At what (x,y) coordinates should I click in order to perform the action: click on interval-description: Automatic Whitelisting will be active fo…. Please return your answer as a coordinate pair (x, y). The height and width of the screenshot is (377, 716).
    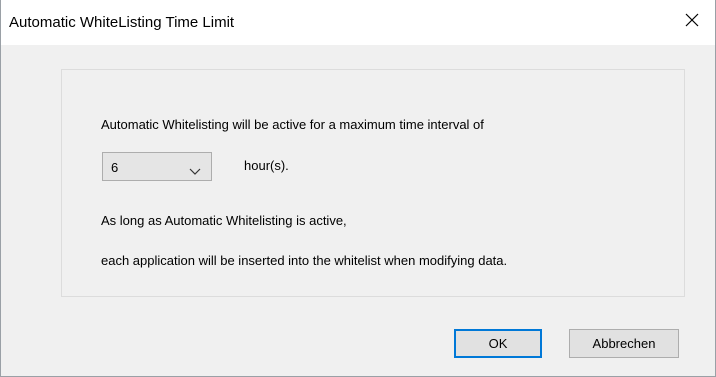
    Looking at the image, I should click on (292, 124).